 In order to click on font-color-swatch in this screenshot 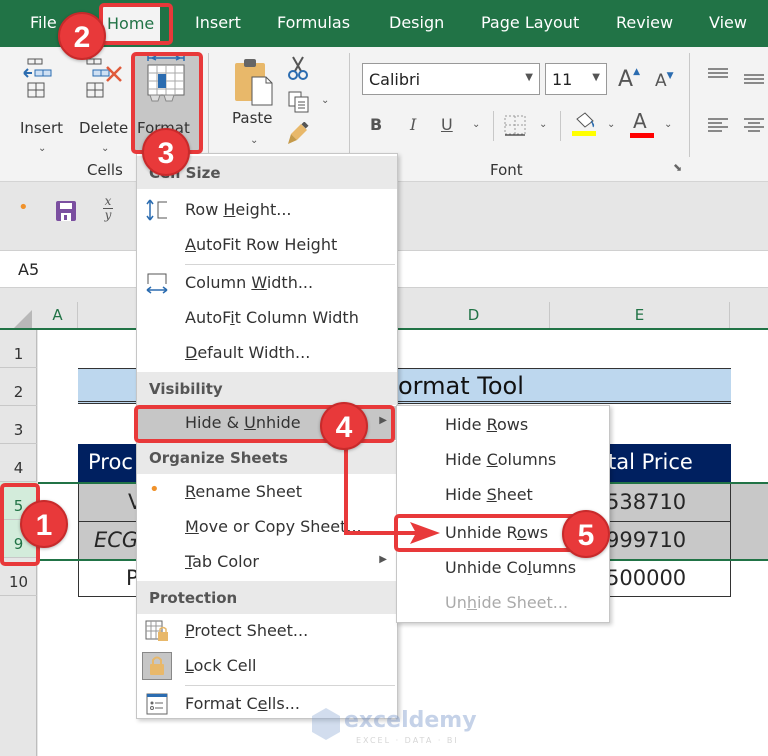, I will do `click(642, 135)`.